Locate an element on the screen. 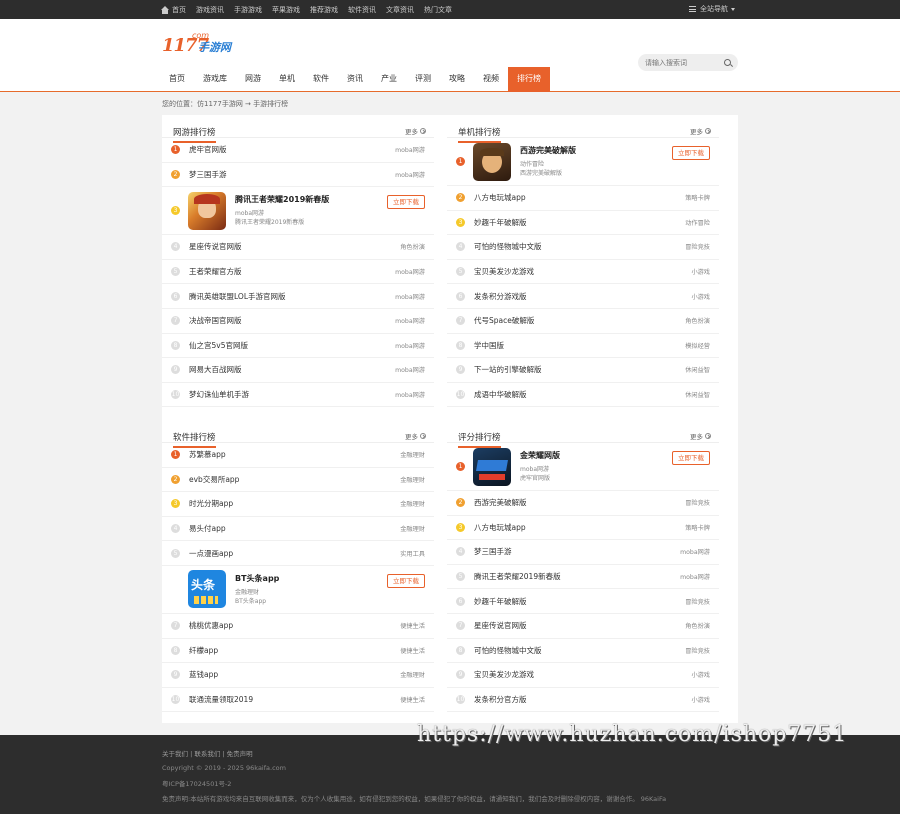  list-item: 8 仙之宫5v5官网版 moba网游 is located at coordinates (298, 346).